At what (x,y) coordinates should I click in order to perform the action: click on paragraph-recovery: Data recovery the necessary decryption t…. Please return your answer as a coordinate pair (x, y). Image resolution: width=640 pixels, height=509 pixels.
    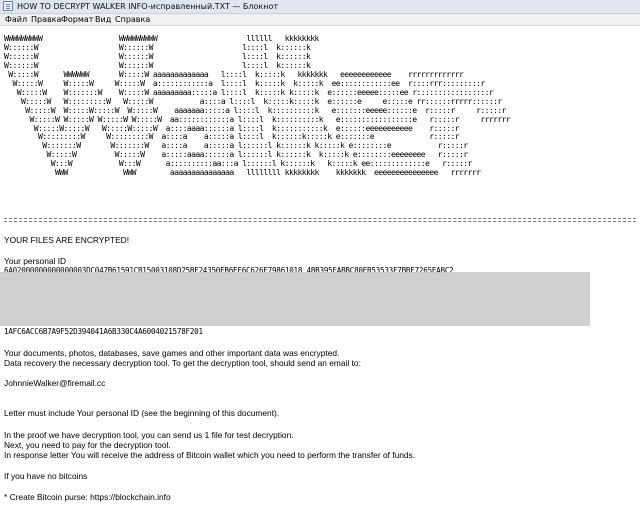
    Looking at the image, I should click on (182, 363).